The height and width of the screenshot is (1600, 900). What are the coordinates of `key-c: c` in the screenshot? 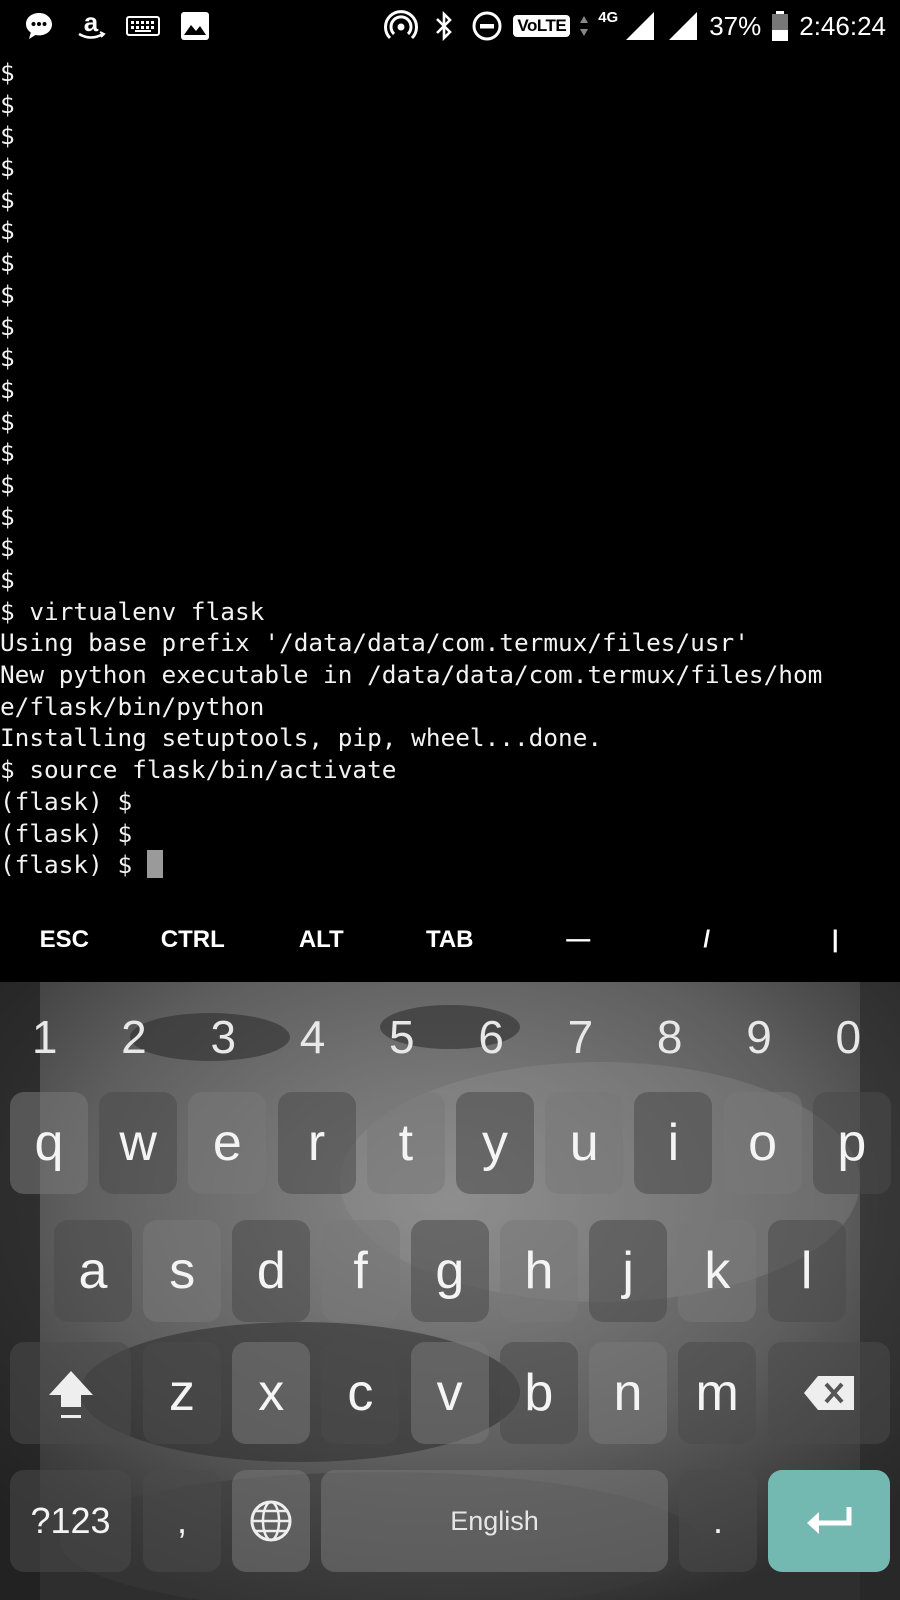 It's located at (360, 1393).